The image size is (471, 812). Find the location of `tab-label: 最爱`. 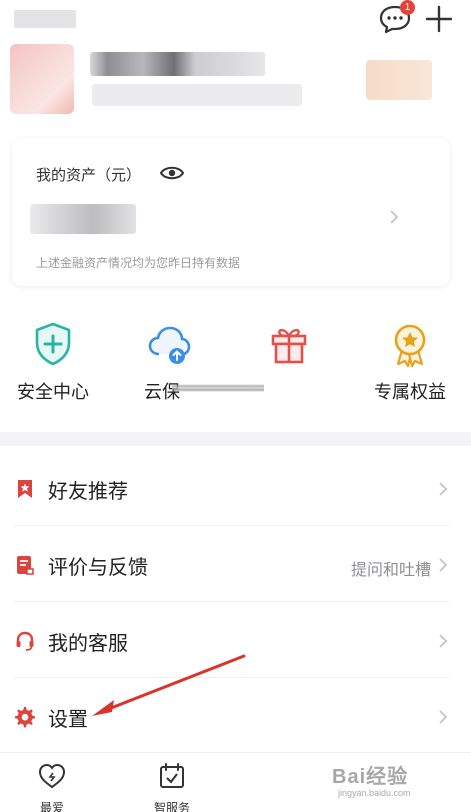

tab-label: 最爱 is located at coordinates (51, 806).